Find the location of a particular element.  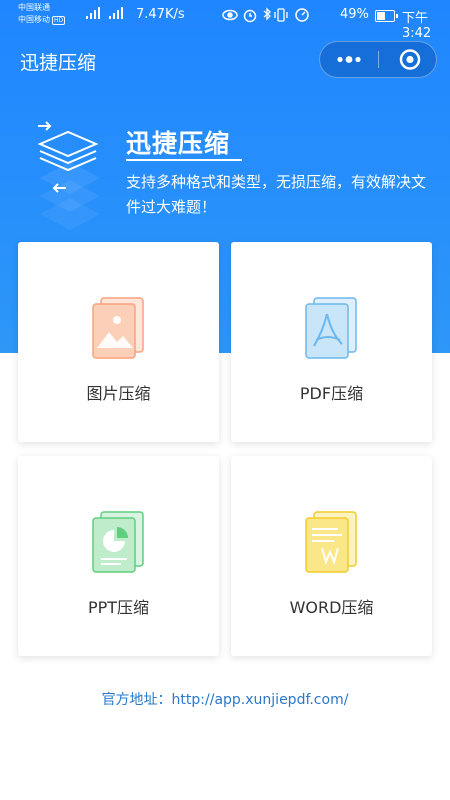

ppt-compress-card: PPT压缩 is located at coordinates (118, 556).